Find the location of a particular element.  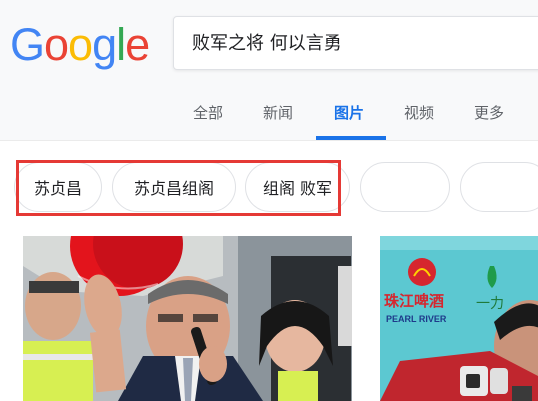

image-result-2: 珠江啤酒 PEARL RIVER 一力 is located at coordinates (459, 318).